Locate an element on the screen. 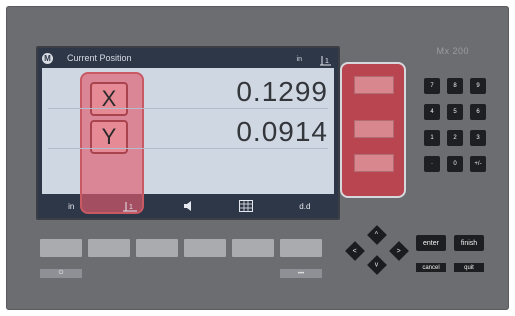  arrow-down-button: v is located at coordinates (377, 265).